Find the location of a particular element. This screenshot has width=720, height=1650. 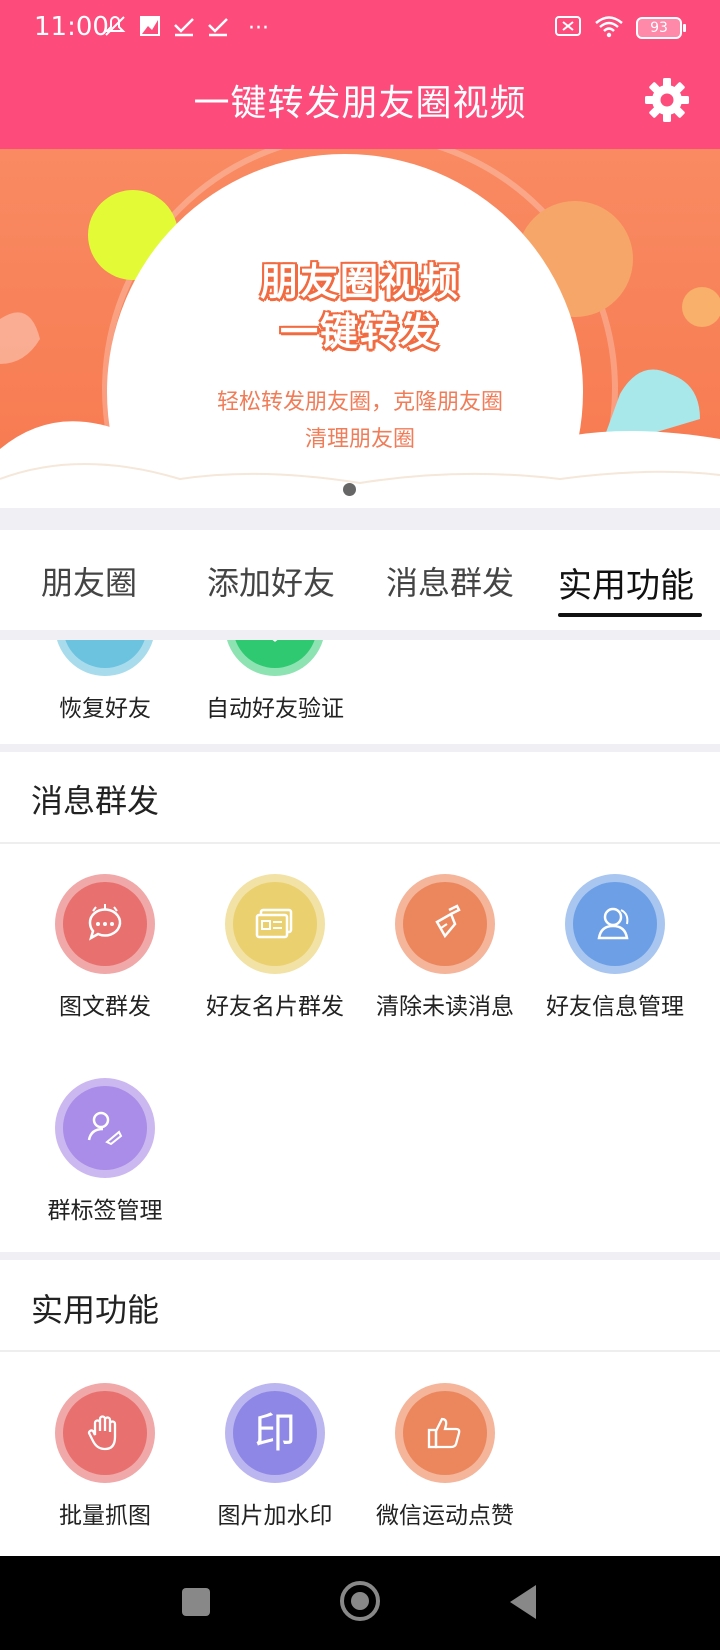

home-button is located at coordinates (360, 1601).